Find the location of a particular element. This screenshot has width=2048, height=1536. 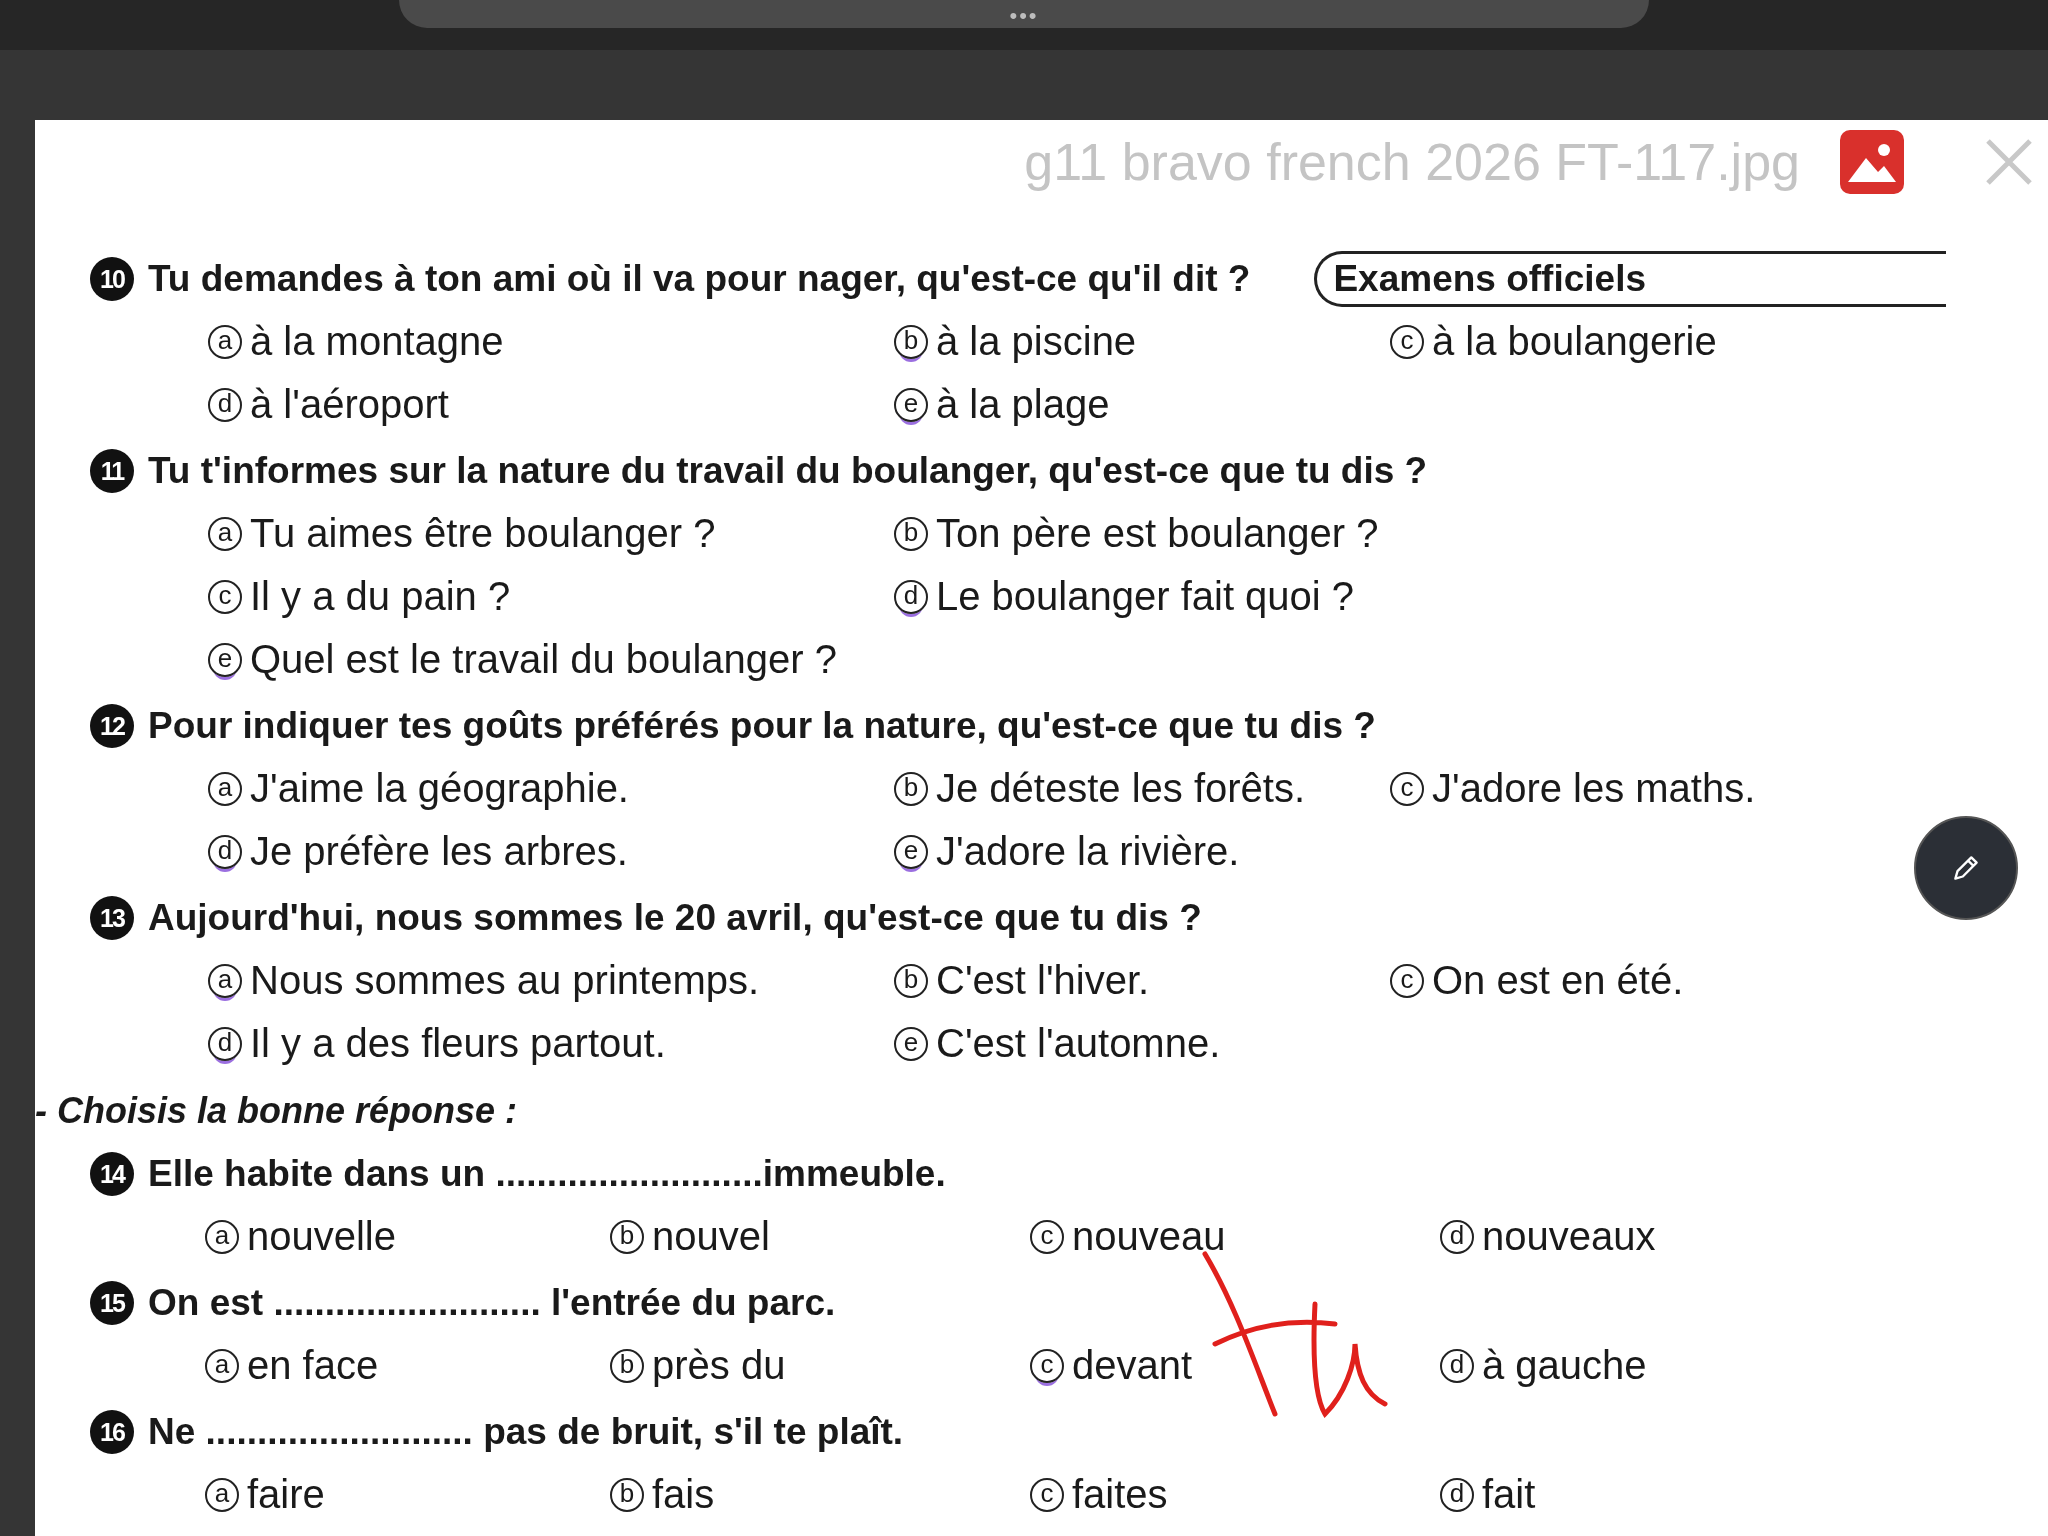

option-text: J'aime la géographie. is located at coordinates (439, 788).